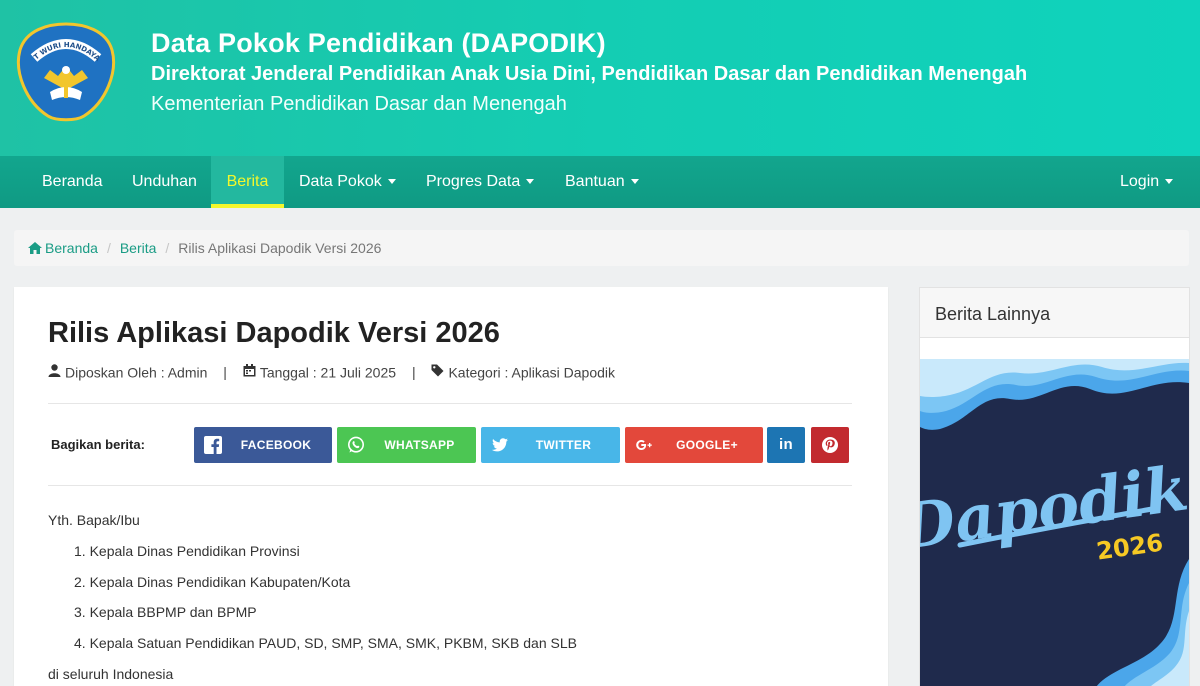 This screenshot has width=1200, height=686. Describe the element at coordinates (563, 445) in the screenshot. I see `share-twitter-label: TWITTER` at that location.